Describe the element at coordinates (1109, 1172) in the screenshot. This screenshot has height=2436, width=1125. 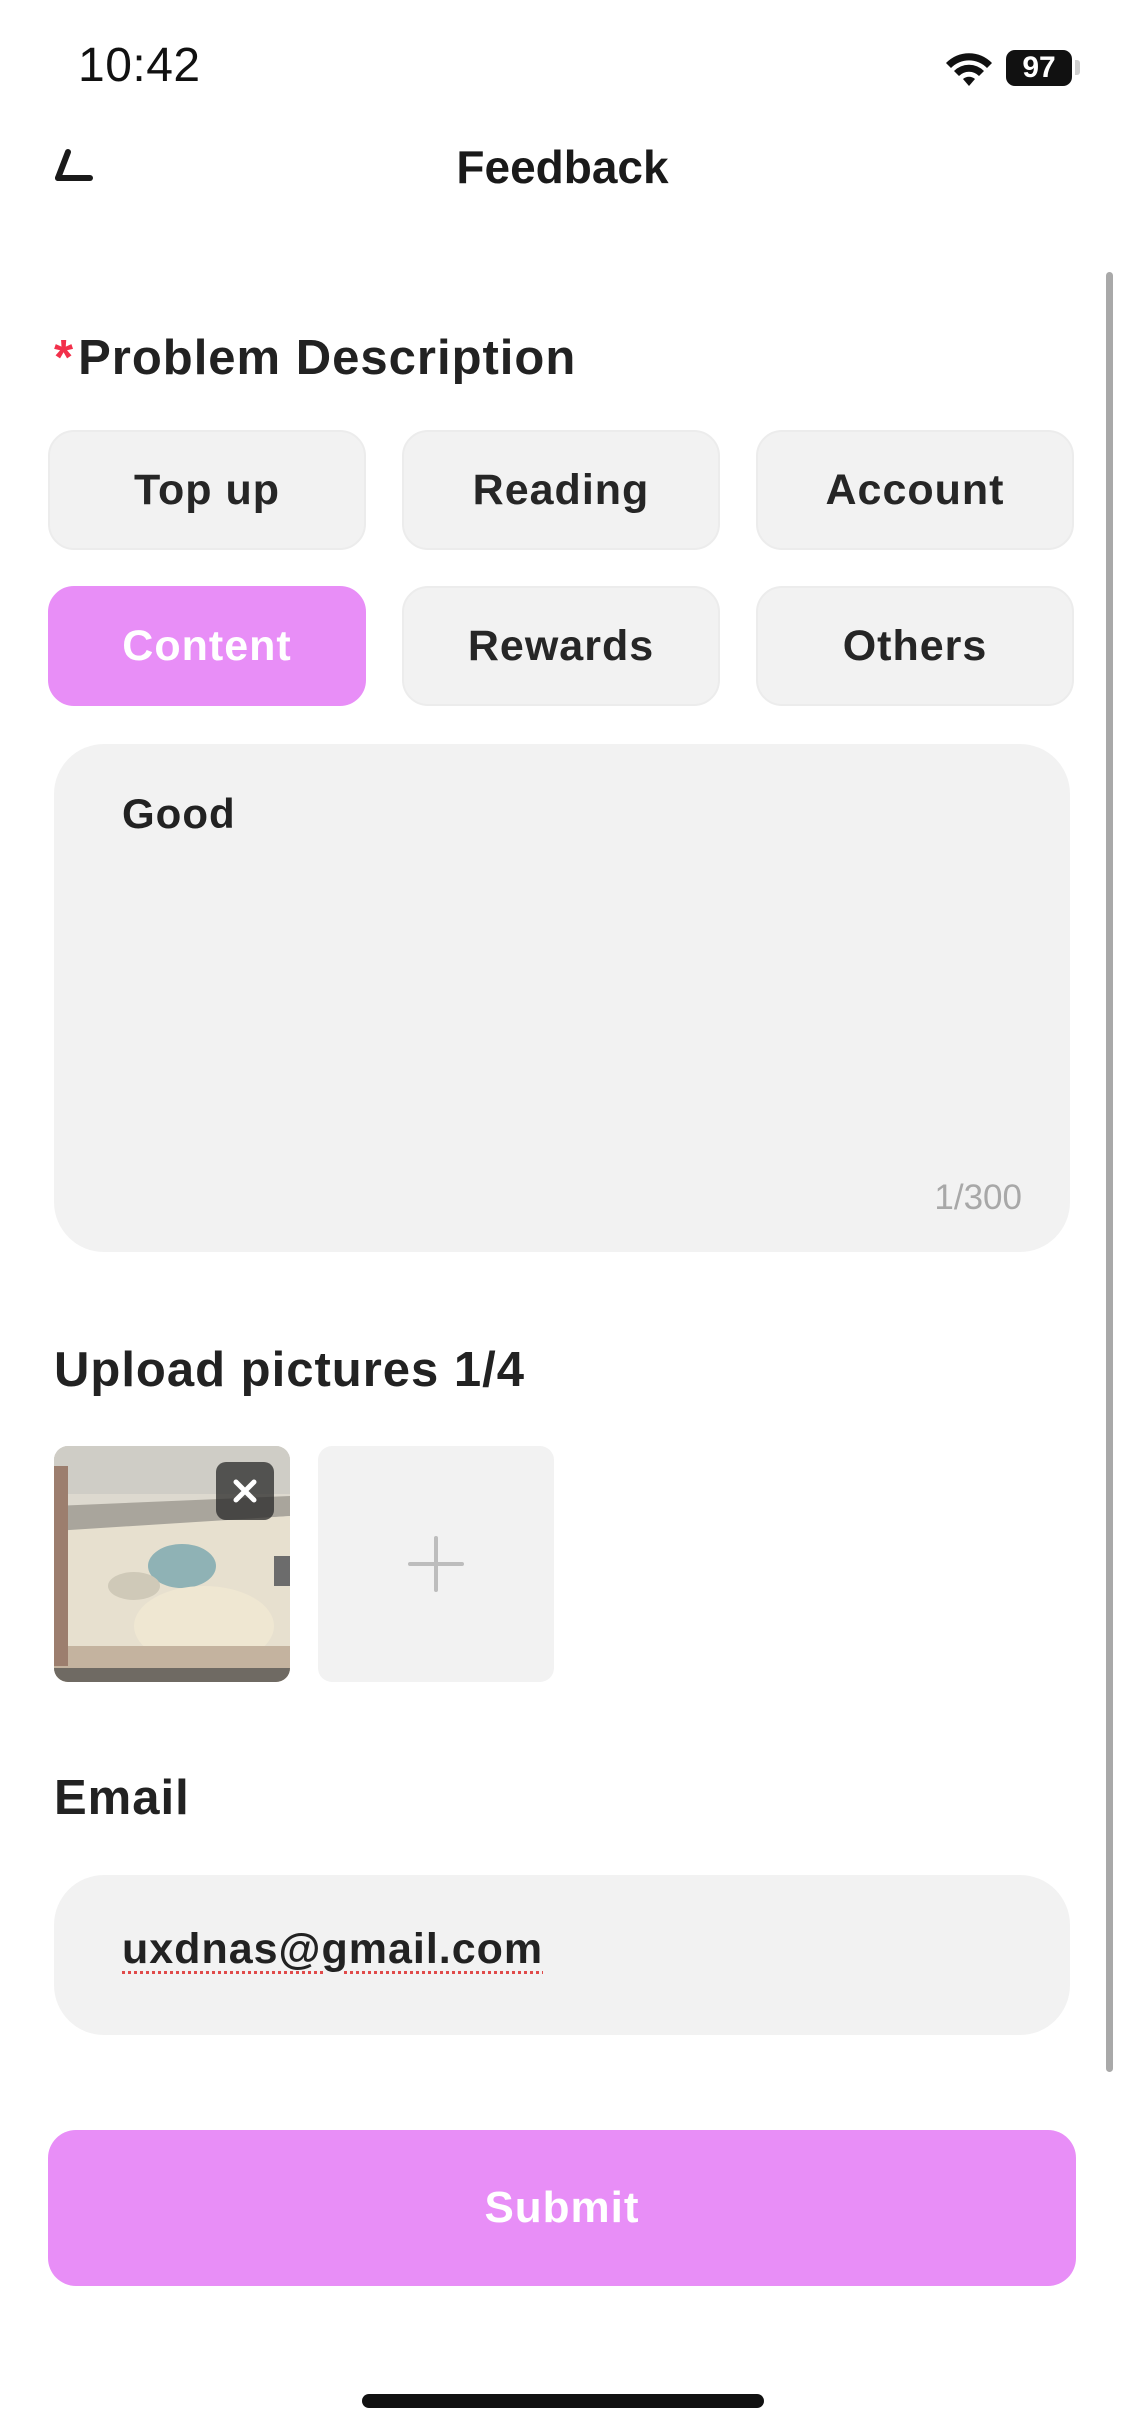
I see `scrollbar` at that location.